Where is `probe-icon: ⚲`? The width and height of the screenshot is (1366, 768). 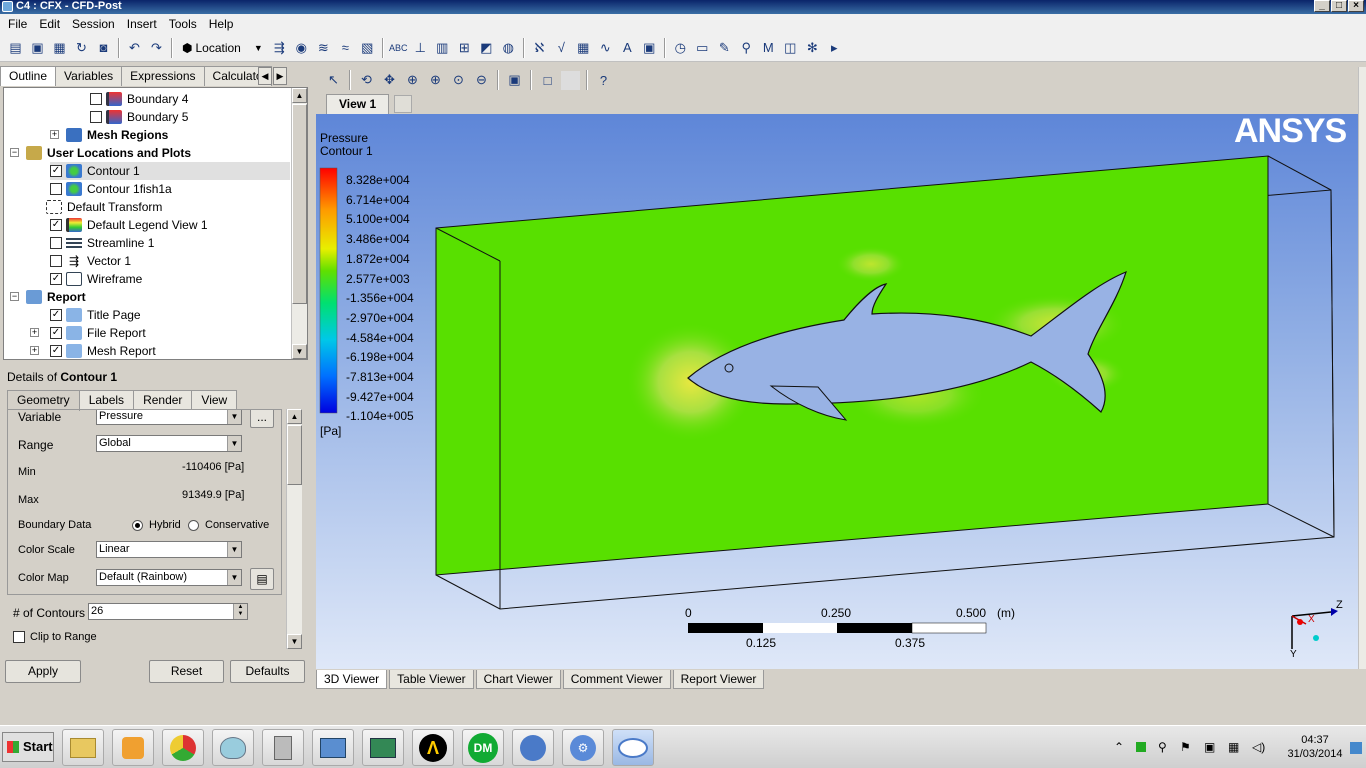
probe-icon: ⚲ is located at coordinates (746, 47).